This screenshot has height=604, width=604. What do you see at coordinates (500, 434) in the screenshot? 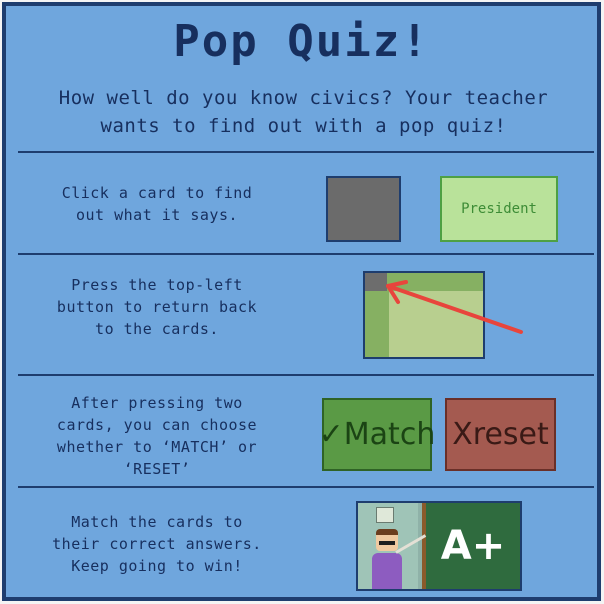
I see `reset-button: Xreset` at bounding box center [500, 434].